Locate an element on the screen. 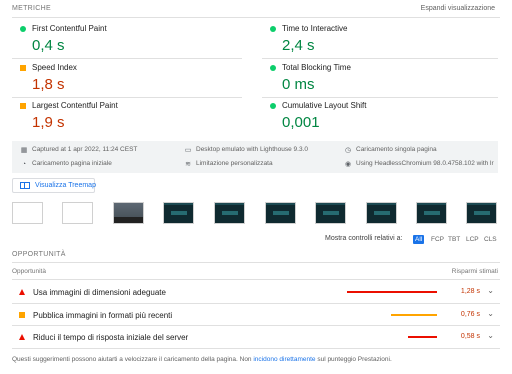  metric-value: 0,001 is located at coordinates (301, 122).